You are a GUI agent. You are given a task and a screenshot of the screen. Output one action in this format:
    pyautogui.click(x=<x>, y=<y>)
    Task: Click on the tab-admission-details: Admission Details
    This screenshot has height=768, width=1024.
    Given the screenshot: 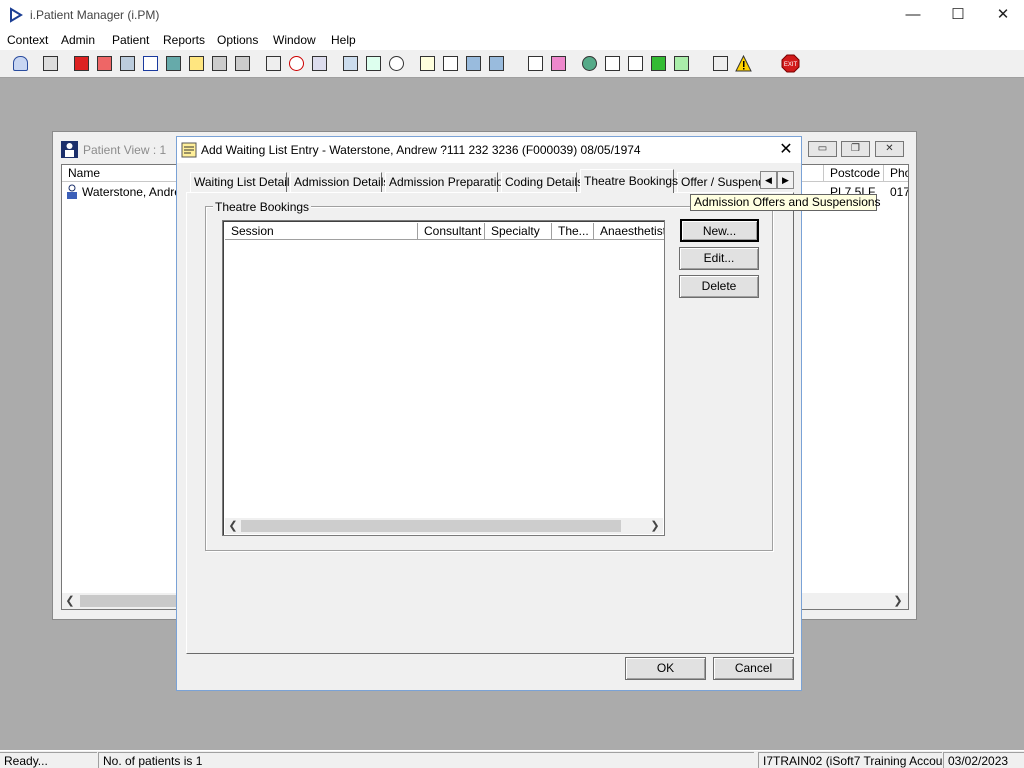 What is the action you would take?
    pyautogui.click(x=339, y=182)
    